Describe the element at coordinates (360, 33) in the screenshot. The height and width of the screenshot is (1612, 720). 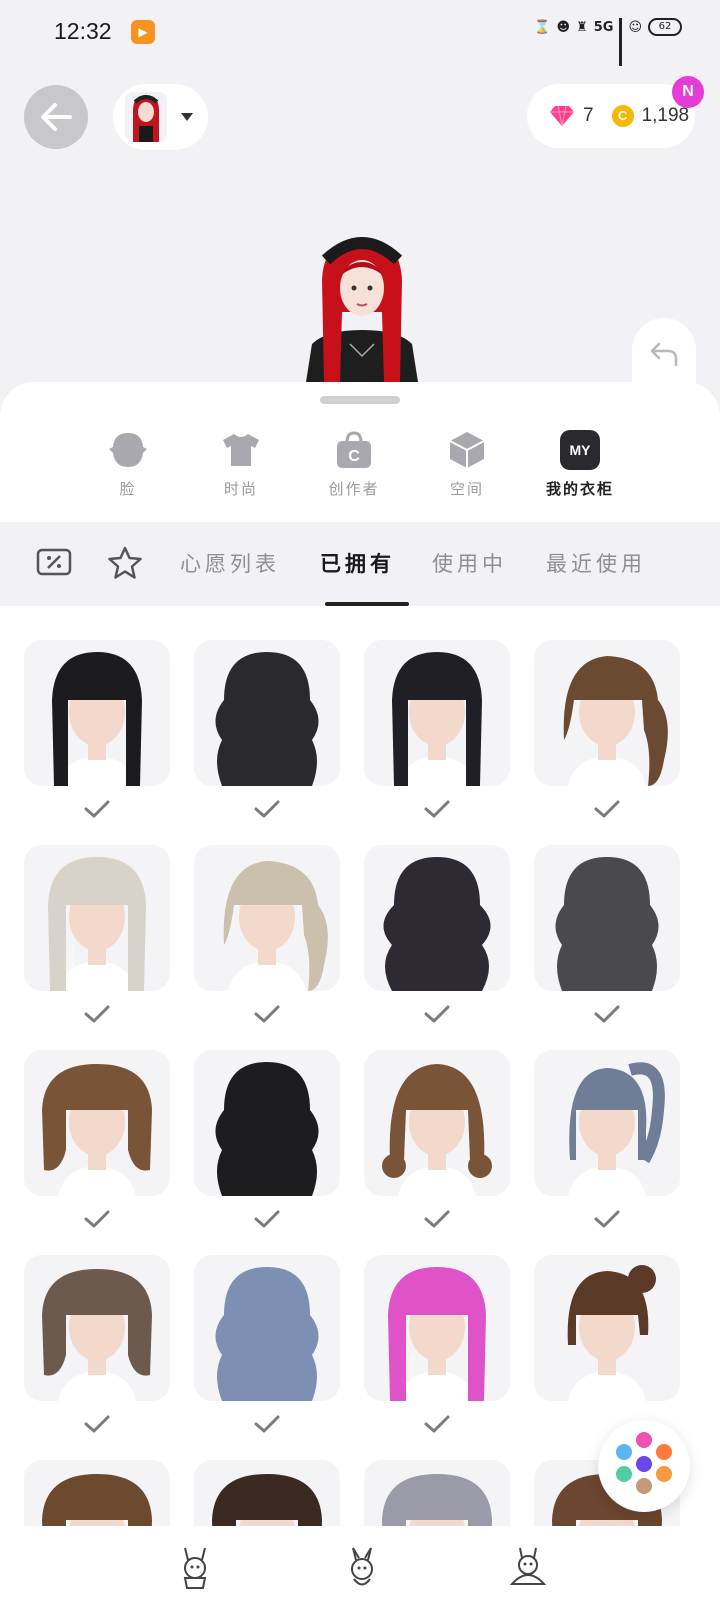
I see `status-bar: 12:32 ▶ ⌛ ☻ ♜ 5G ☺ 62` at that location.